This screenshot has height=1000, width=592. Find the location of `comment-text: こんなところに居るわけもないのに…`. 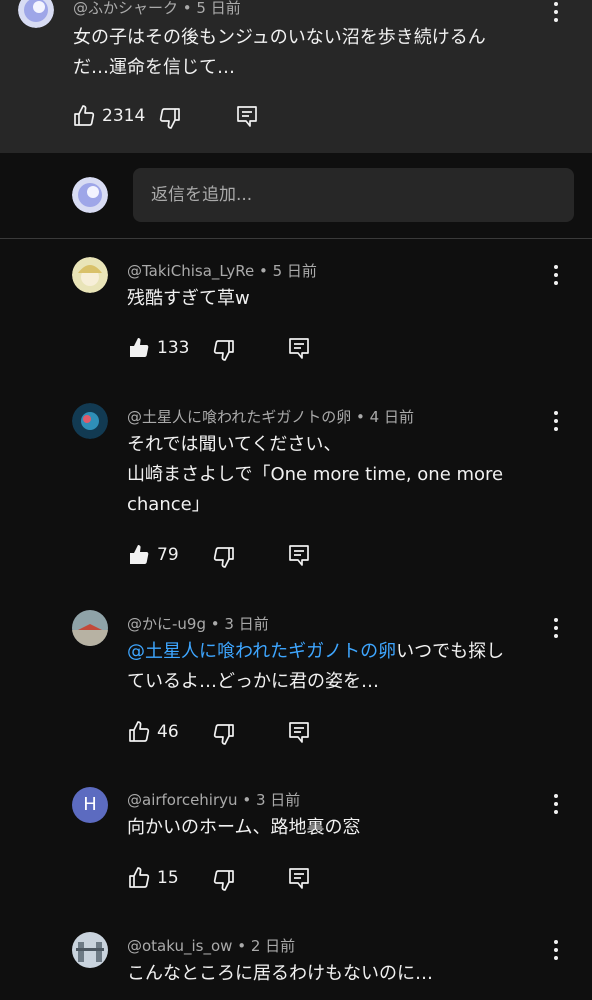

comment-text: こんなところに居るわけもないのに… is located at coordinates (280, 973).